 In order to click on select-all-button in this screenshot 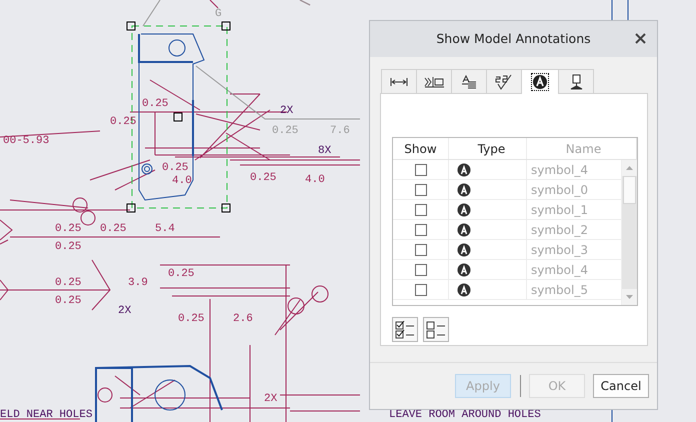, I will do `click(405, 329)`.